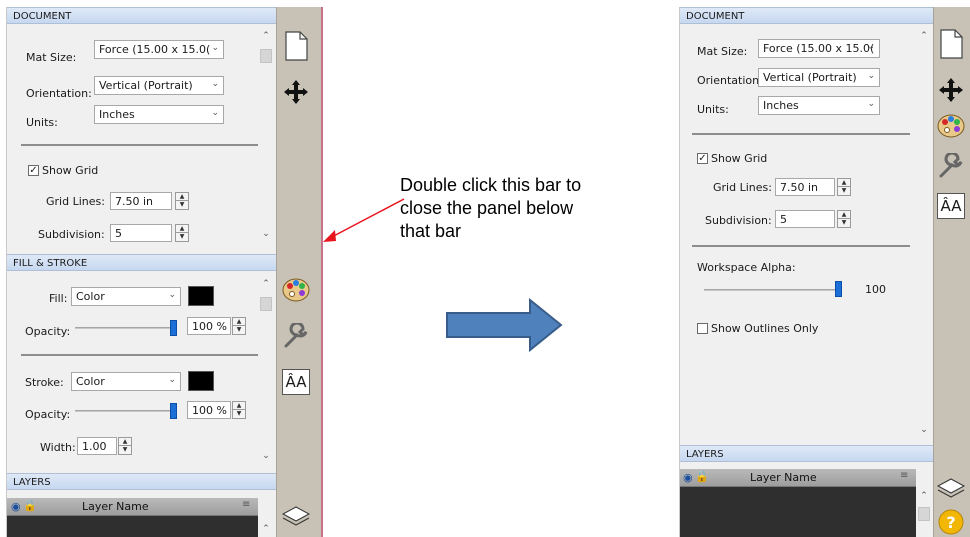 This screenshot has width=970, height=537. I want to click on units-label: Units:, so click(713, 109).